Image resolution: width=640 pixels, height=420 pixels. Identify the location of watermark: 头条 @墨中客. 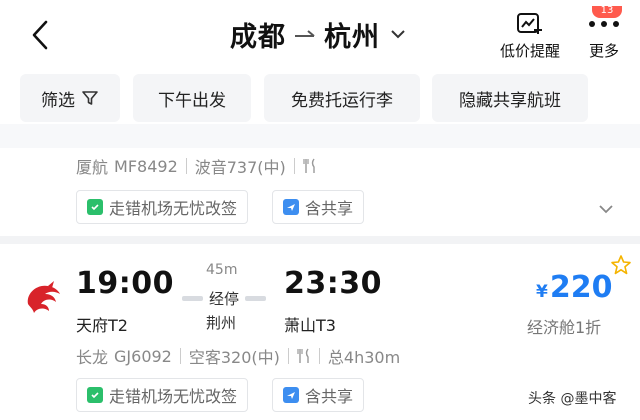
(572, 399).